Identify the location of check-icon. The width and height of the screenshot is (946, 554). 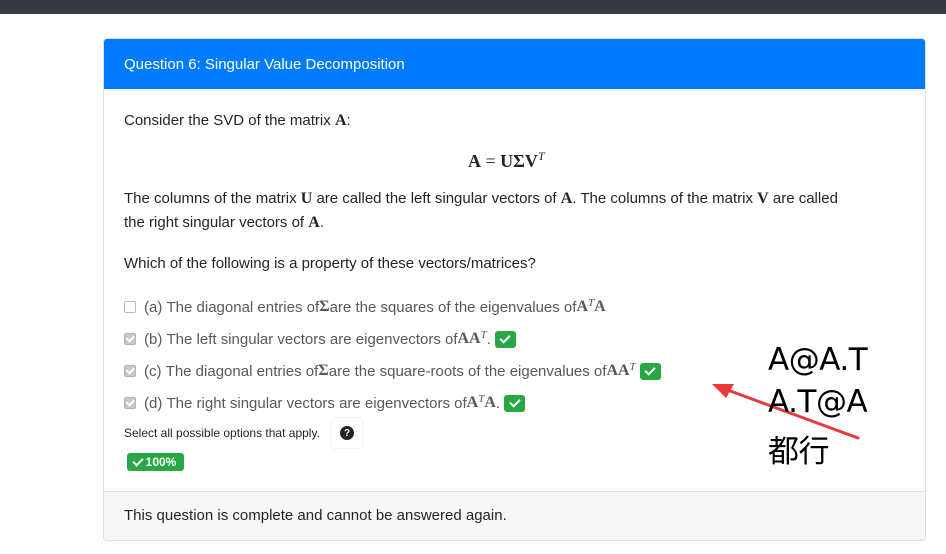
(137, 460).